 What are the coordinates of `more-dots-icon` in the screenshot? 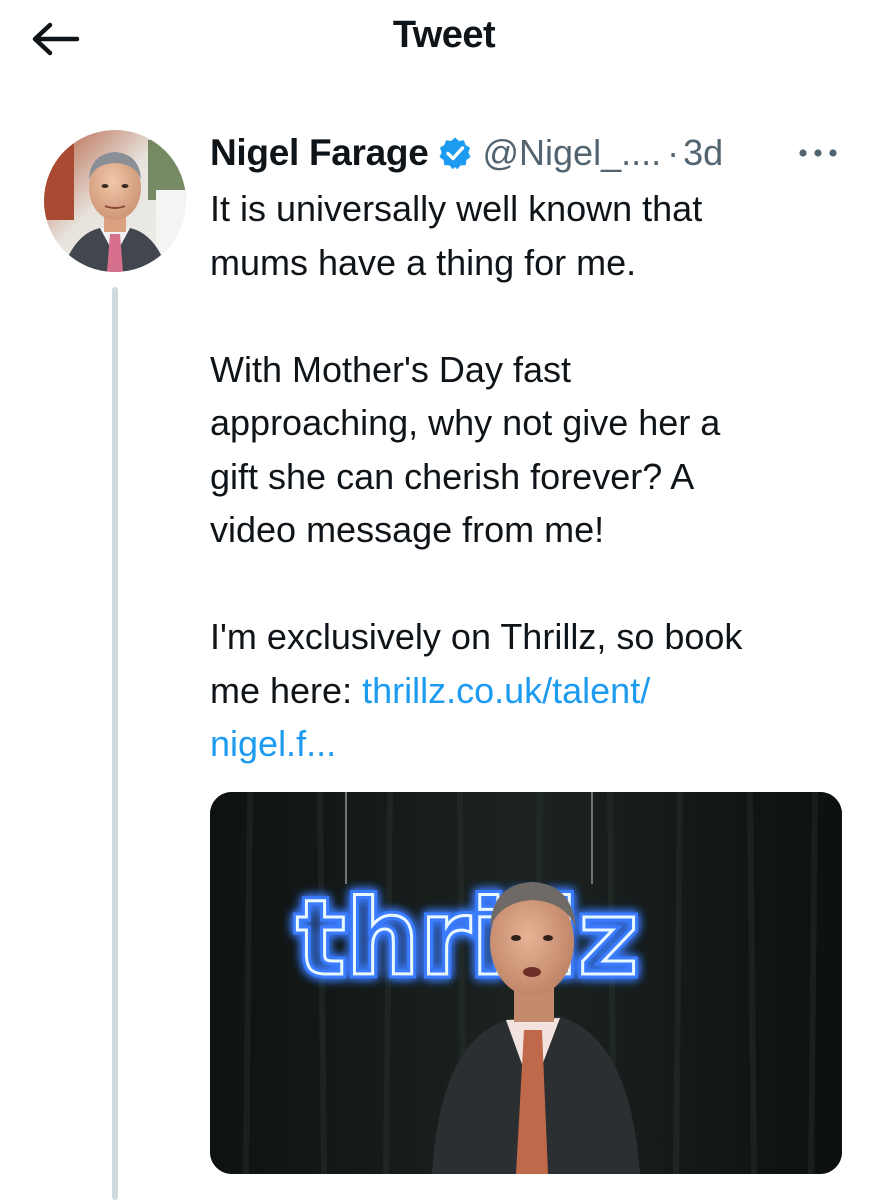 It's located at (818, 153).